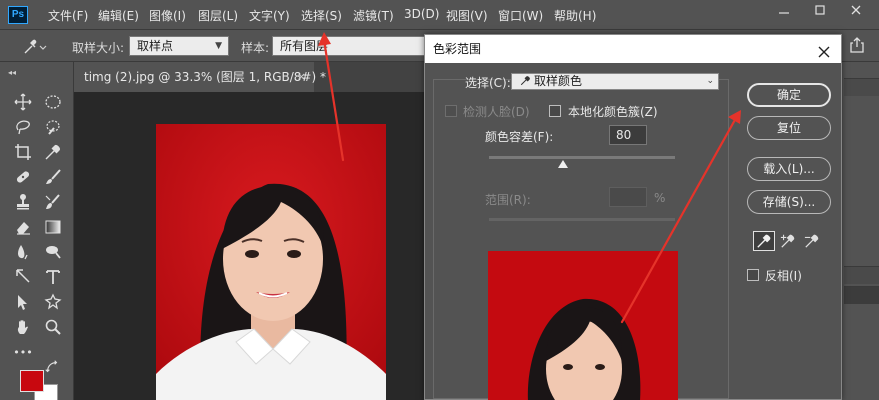 The image size is (879, 400). What do you see at coordinates (53, 127) in the screenshot?
I see `quick-selection-tool-icon` at bounding box center [53, 127].